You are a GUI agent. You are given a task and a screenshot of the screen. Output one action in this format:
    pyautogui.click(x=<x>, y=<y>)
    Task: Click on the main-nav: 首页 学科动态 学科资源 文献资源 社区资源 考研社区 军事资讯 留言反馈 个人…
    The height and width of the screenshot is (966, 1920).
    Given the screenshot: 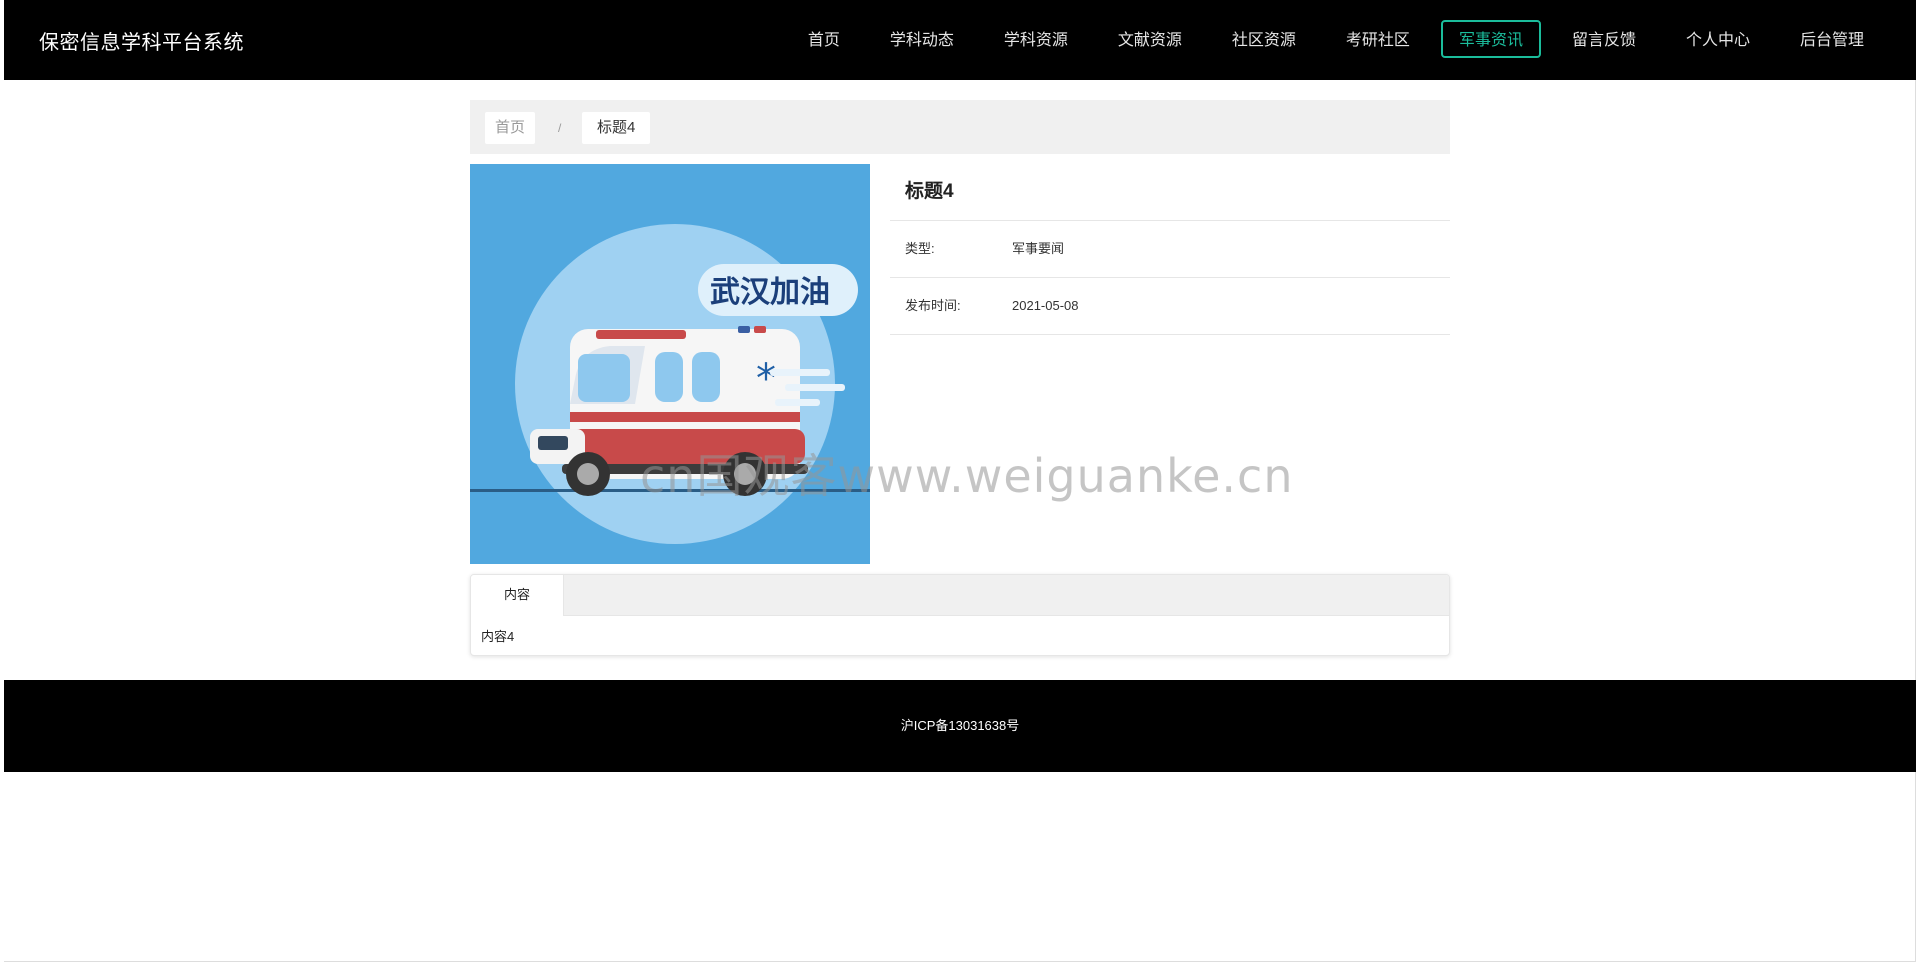 What is the action you would take?
    pyautogui.click(x=1336, y=39)
    